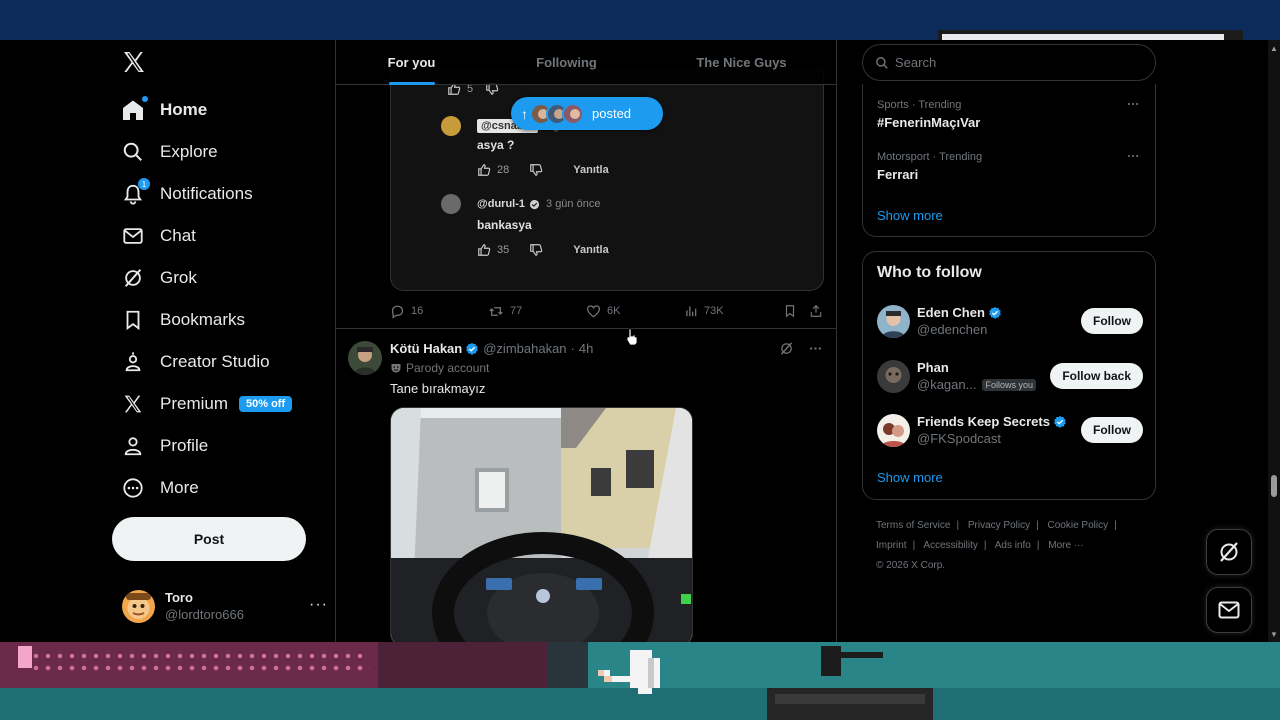  I want to click on tweet-author-handle: @zimbahakan, so click(524, 348).